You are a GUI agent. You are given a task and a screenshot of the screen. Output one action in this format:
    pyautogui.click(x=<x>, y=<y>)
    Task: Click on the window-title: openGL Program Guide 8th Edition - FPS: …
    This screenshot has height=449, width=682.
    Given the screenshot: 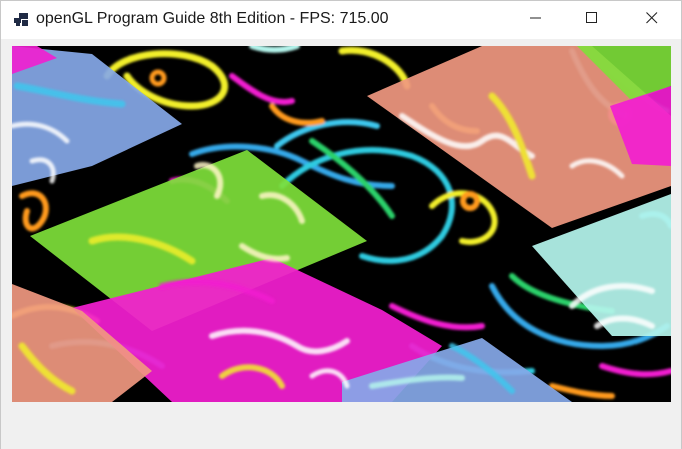 What is the action you would take?
    pyautogui.click(x=212, y=18)
    